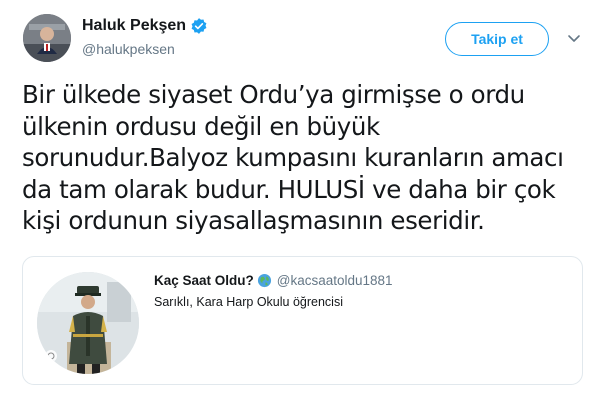  Describe the element at coordinates (497, 39) in the screenshot. I see `follow-button: Takip et` at that location.